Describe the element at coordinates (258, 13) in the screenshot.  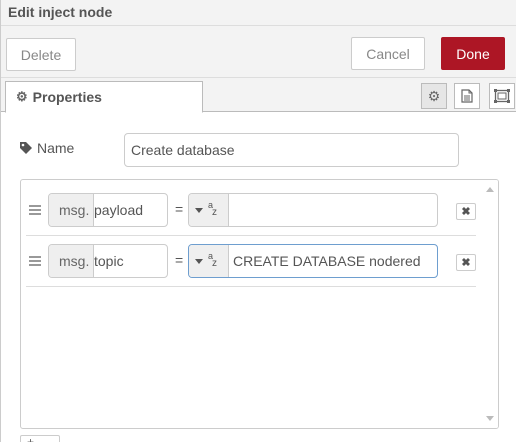
I see `tray-header: Edit inject node` at that location.